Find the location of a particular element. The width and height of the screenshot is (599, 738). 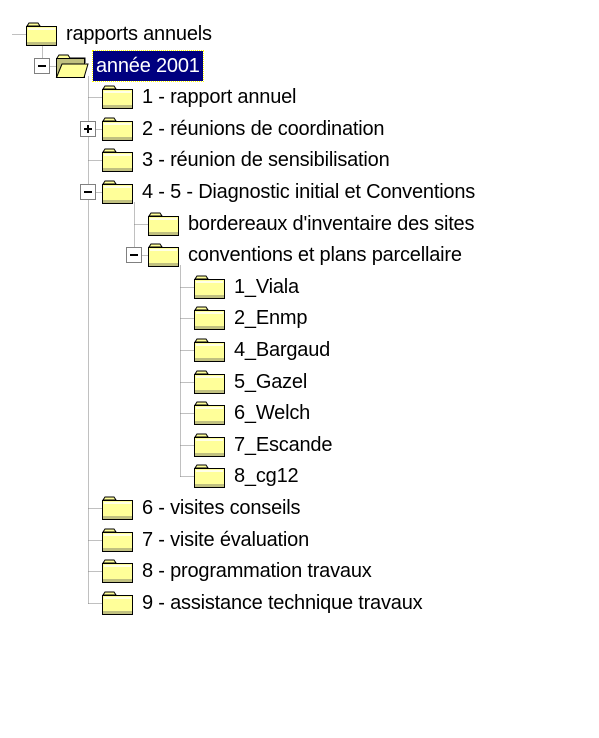

tree-node-label: bordereaux d'inventaire des sites is located at coordinates (331, 224).